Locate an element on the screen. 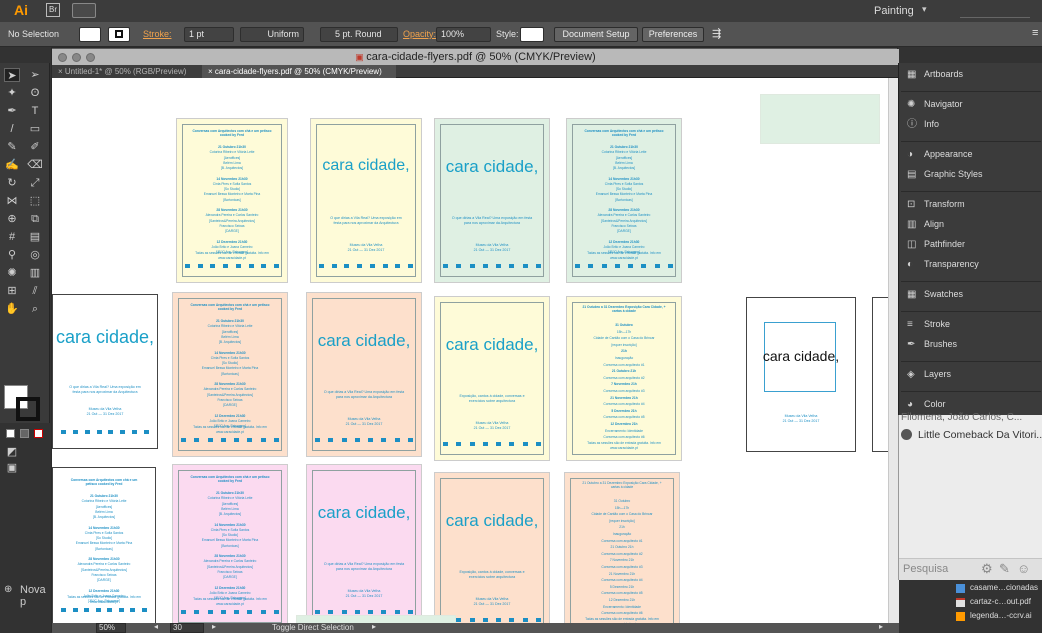 The height and width of the screenshot is (633, 1042). desktop-label: ⊕ Nova p is located at coordinates (25, 593).